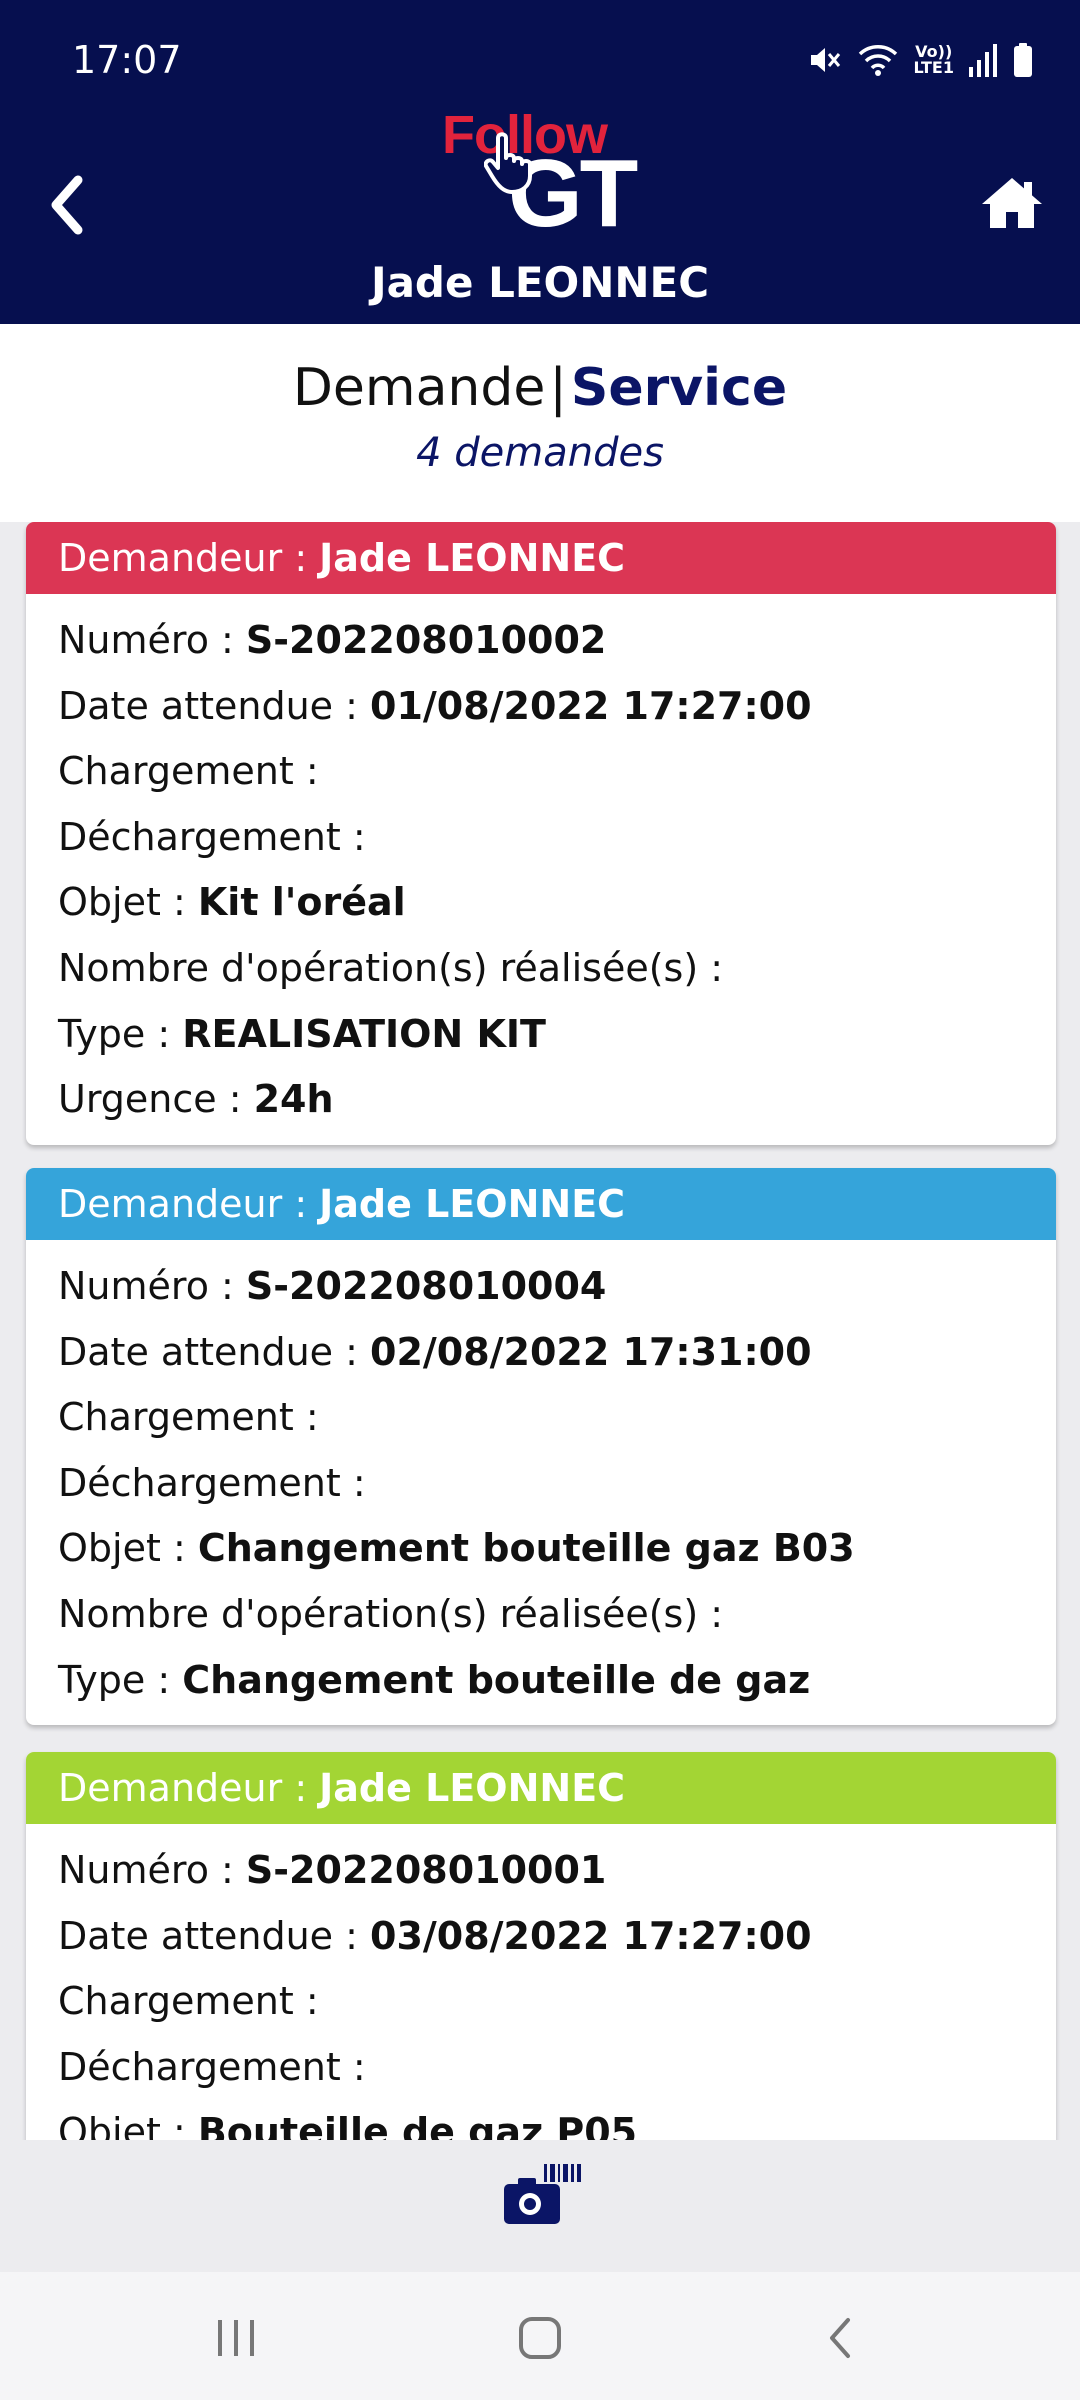 The image size is (1080, 2400). I want to click on field-value: Bouteille de gaz P05, so click(417, 2125).